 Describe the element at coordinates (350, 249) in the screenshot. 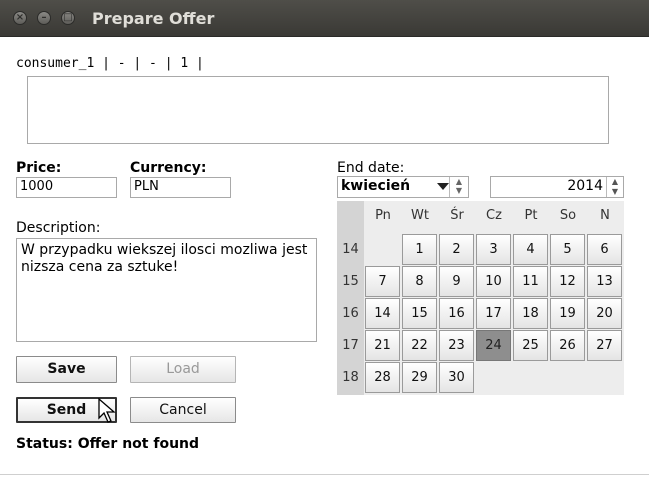

I see `week-number: 14` at that location.